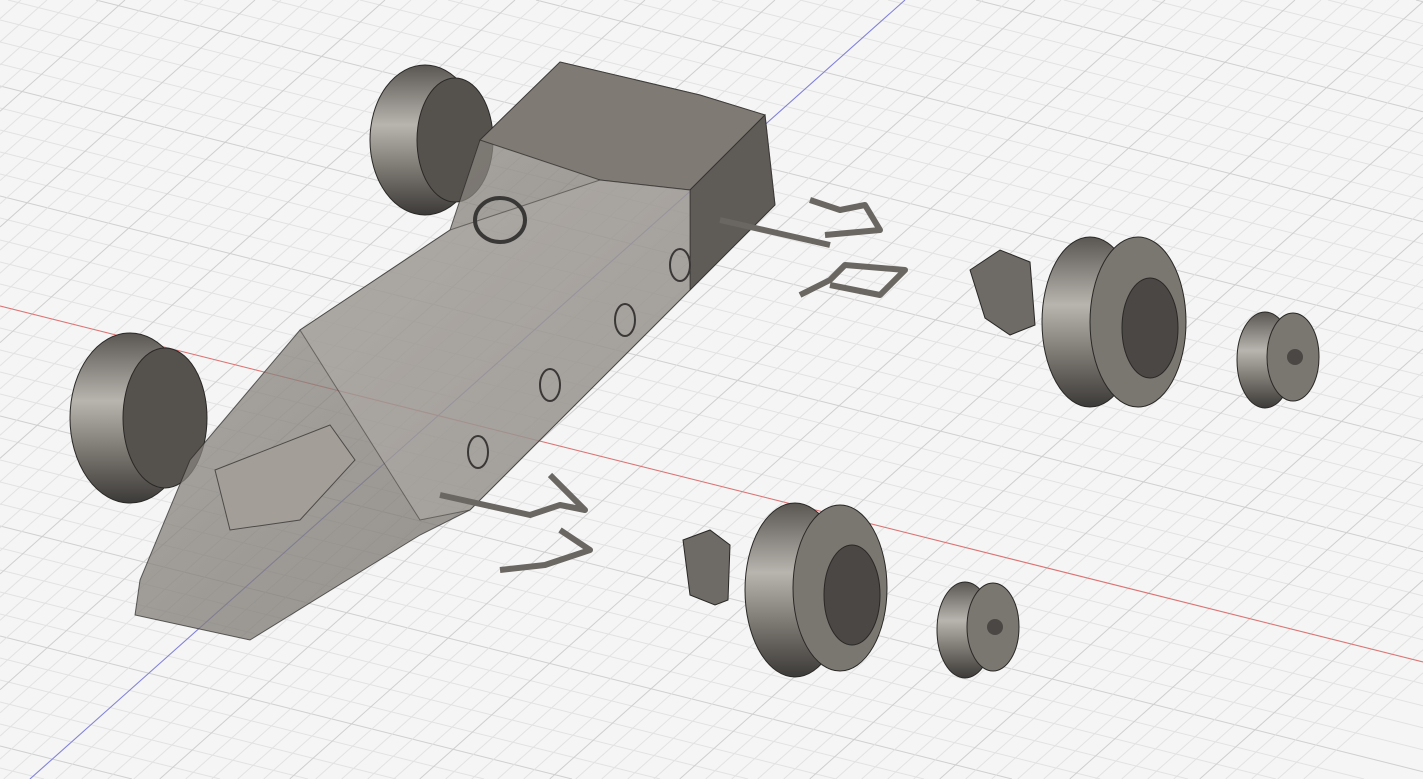 The height and width of the screenshot is (779, 1423). I want to click on rear-right-tire, so click(1114, 322).